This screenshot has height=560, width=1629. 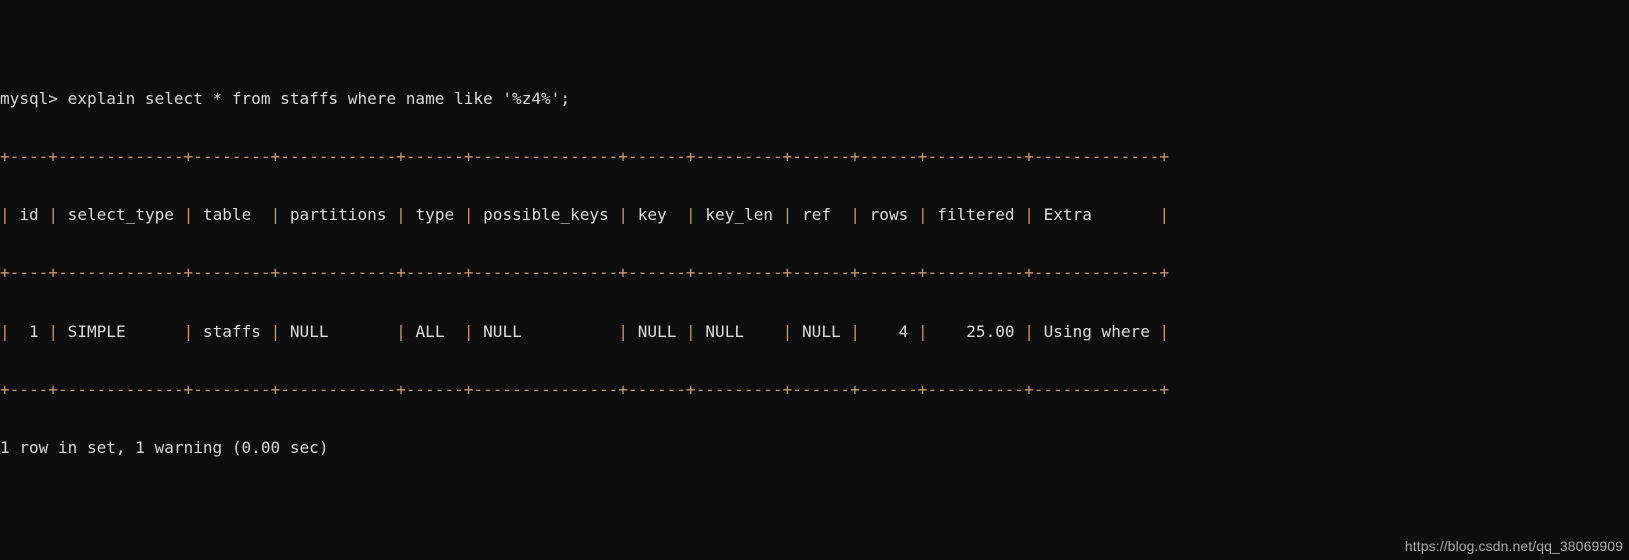 What do you see at coordinates (164, 447) in the screenshot?
I see `status-line-1: 1 row in set, 1 warning (0.00 sec)` at bounding box center [164, 447].